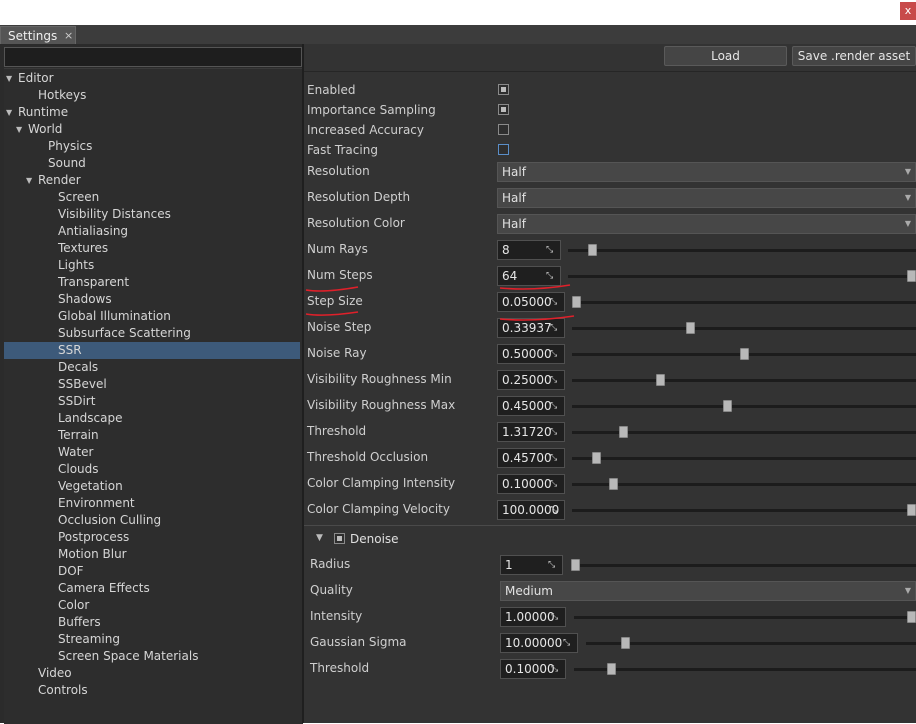 This screenshot has height=724, width=916. What do you see at coordinates (706, 224) in the screenshot?
I see `resolution-color-dropdown: Half ▼` at bounding box center [706, 224].